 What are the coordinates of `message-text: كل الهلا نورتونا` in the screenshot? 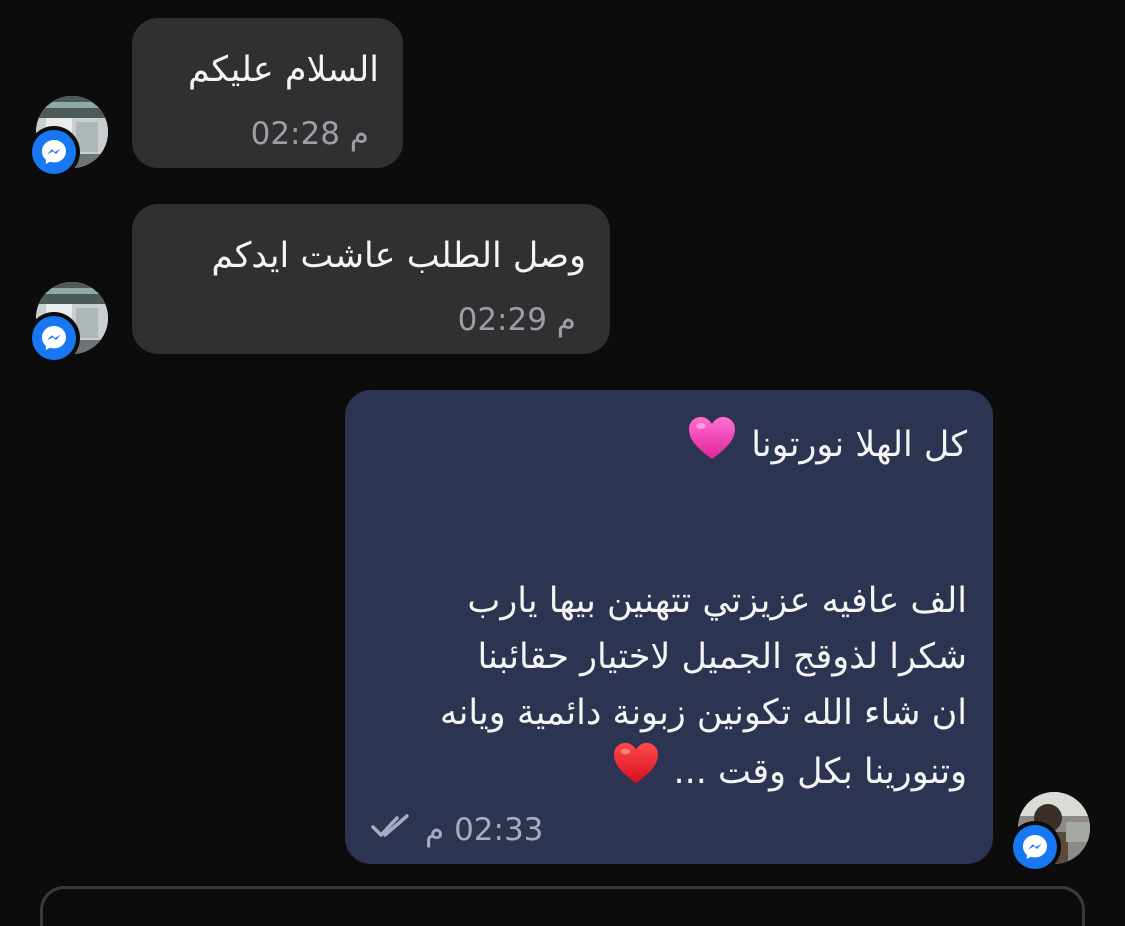 It's located at (859, 444).